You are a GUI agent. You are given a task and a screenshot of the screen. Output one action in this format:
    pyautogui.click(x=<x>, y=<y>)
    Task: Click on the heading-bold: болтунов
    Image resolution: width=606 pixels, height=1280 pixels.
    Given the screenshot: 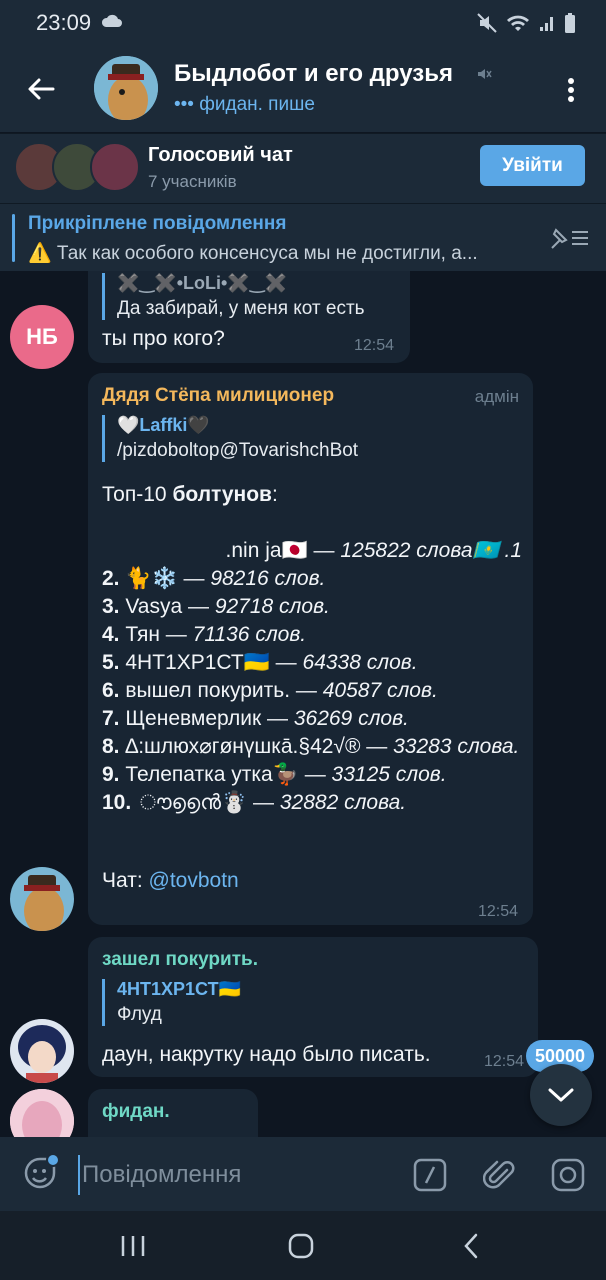 What is the action you would take?
    pyautogui.click(x=222, y=494)
    